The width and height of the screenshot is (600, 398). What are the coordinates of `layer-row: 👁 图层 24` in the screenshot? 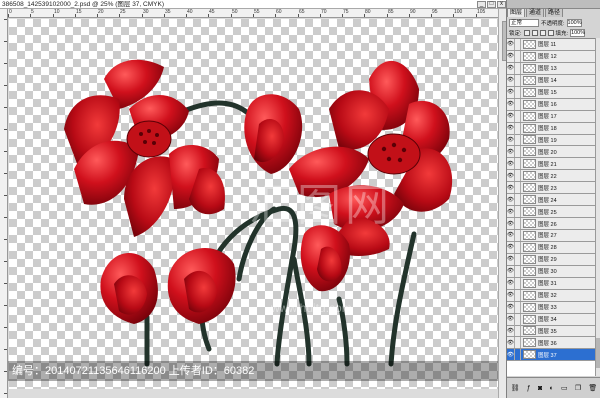 It's located at (551, 200).